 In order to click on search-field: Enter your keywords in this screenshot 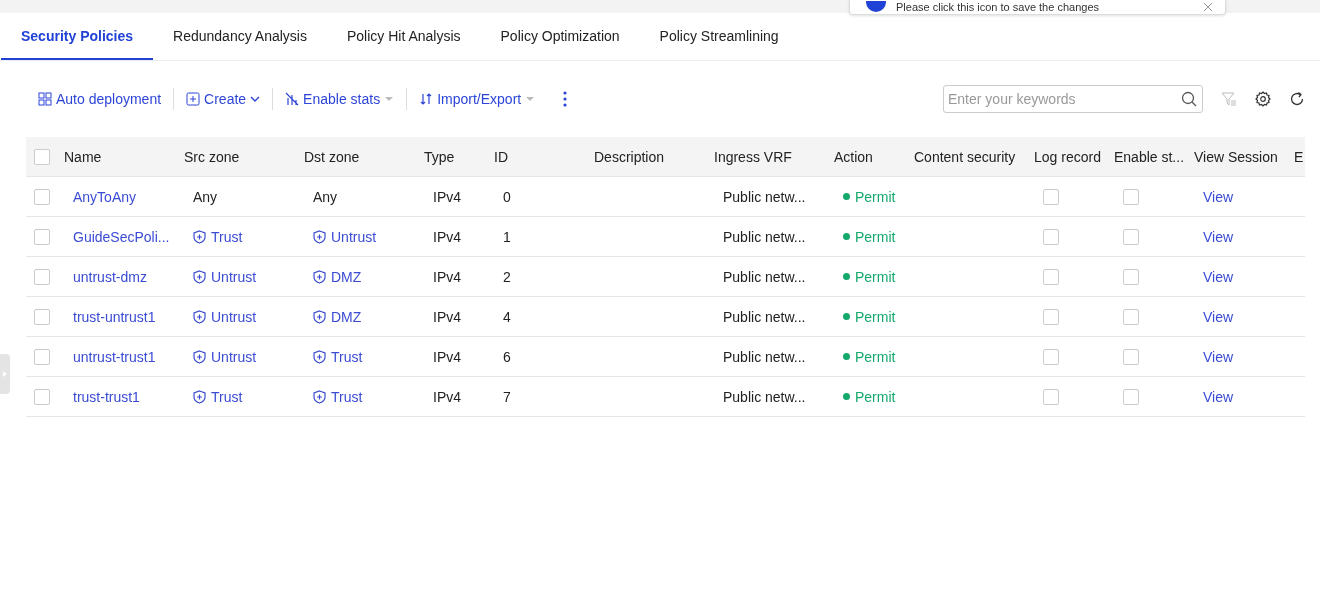, I will do `click(1073, 99)`.